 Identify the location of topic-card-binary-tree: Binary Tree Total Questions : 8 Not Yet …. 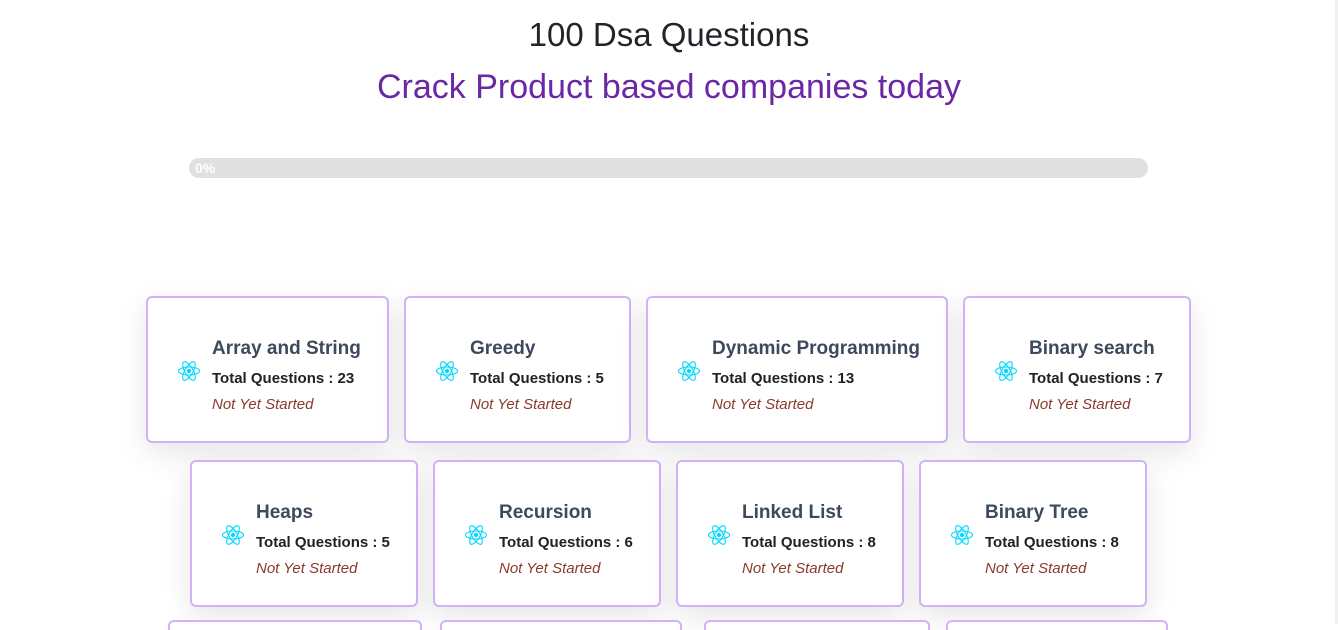
(1033, 533).